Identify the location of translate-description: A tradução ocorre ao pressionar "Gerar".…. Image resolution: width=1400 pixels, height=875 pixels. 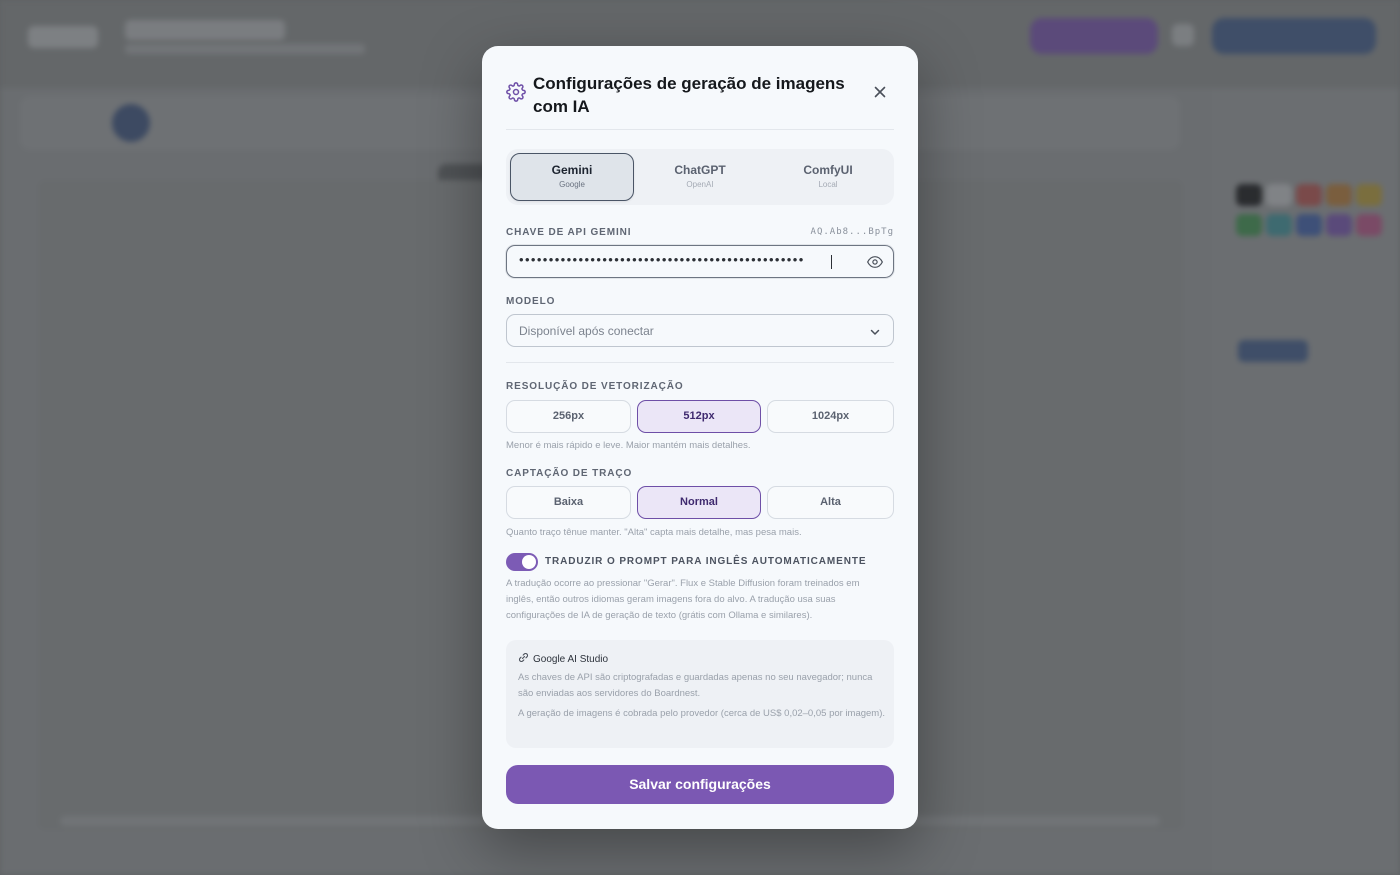
(683, 599).